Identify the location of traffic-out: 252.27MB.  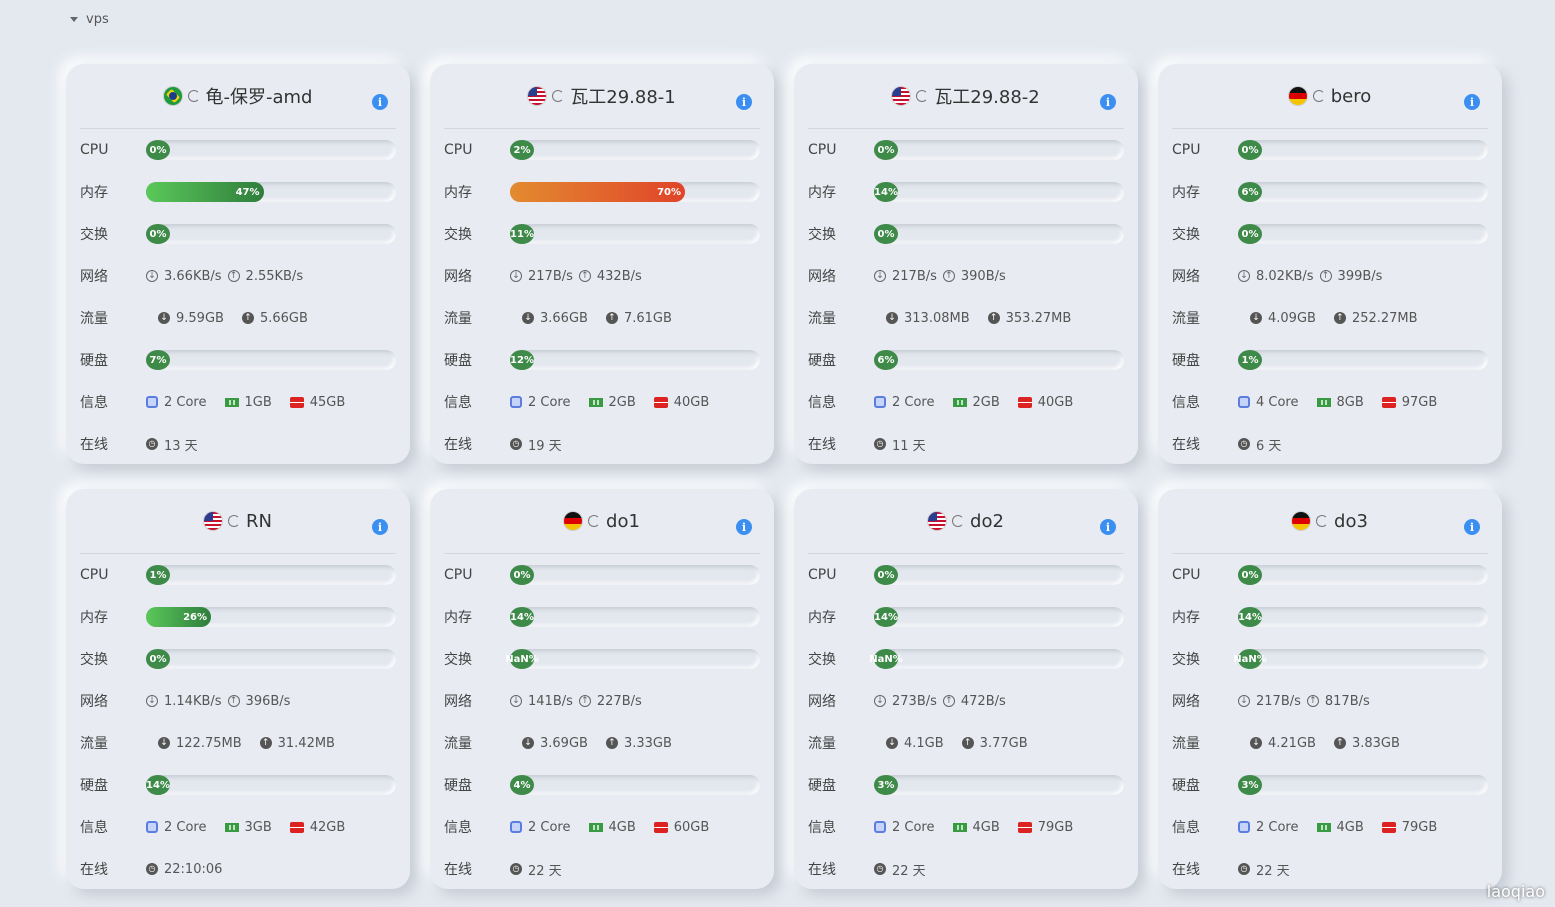
(1384, 318).